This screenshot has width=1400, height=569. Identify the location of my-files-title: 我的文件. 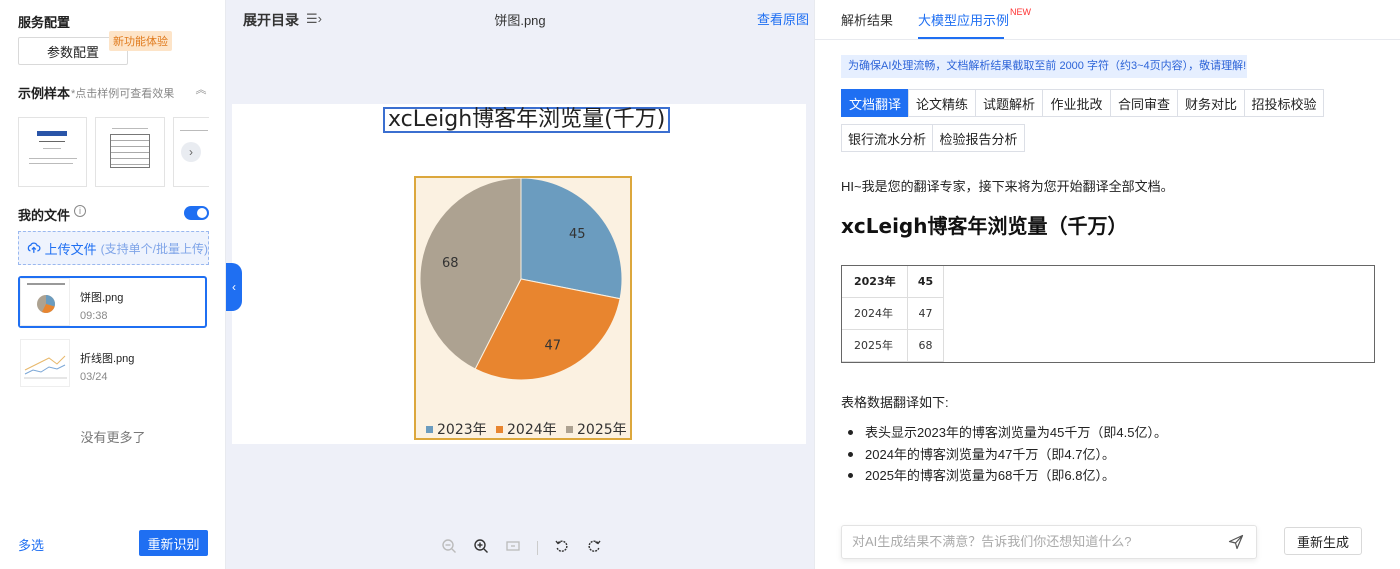
(44, 215).